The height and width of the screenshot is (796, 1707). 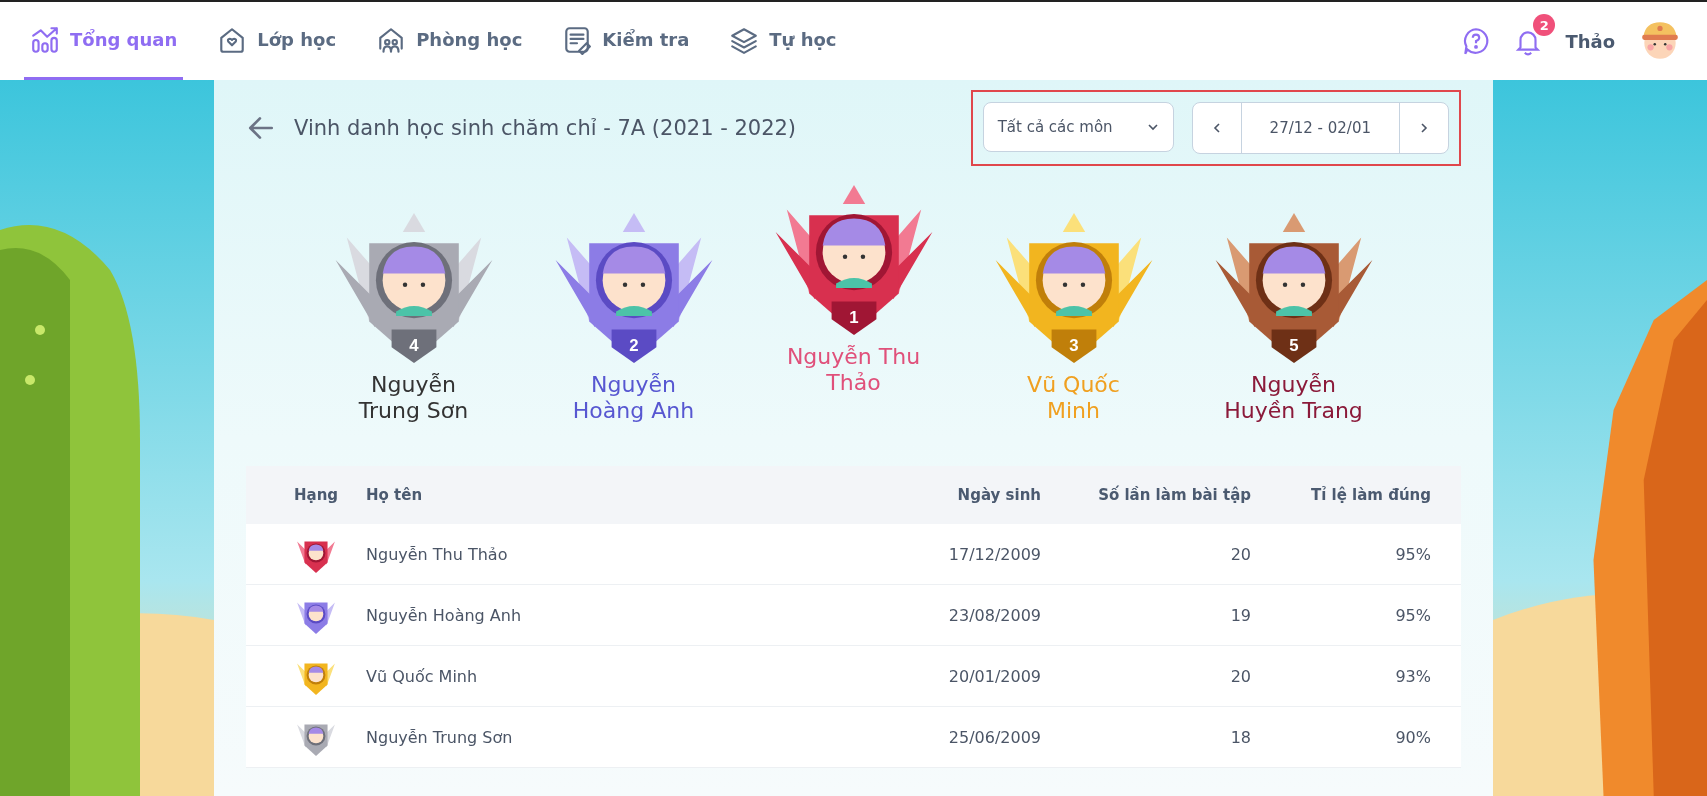 I want to click on checklist-icon, so click(x=577, y=39).